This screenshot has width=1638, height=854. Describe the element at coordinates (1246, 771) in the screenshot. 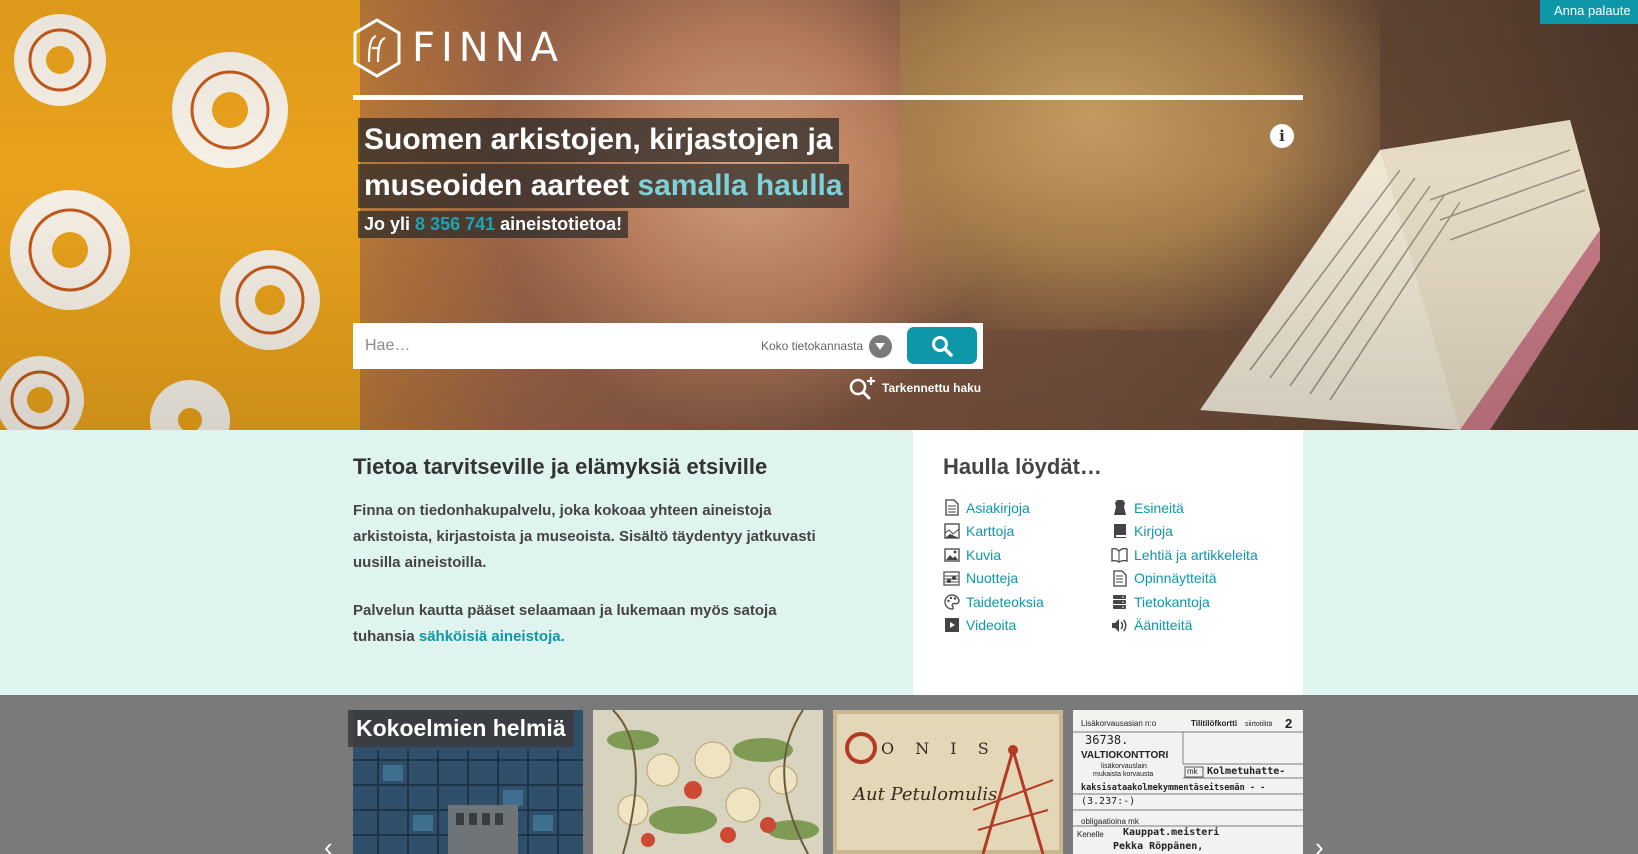

I see `card-amount-words: Kolmetuhatte-` at that location.